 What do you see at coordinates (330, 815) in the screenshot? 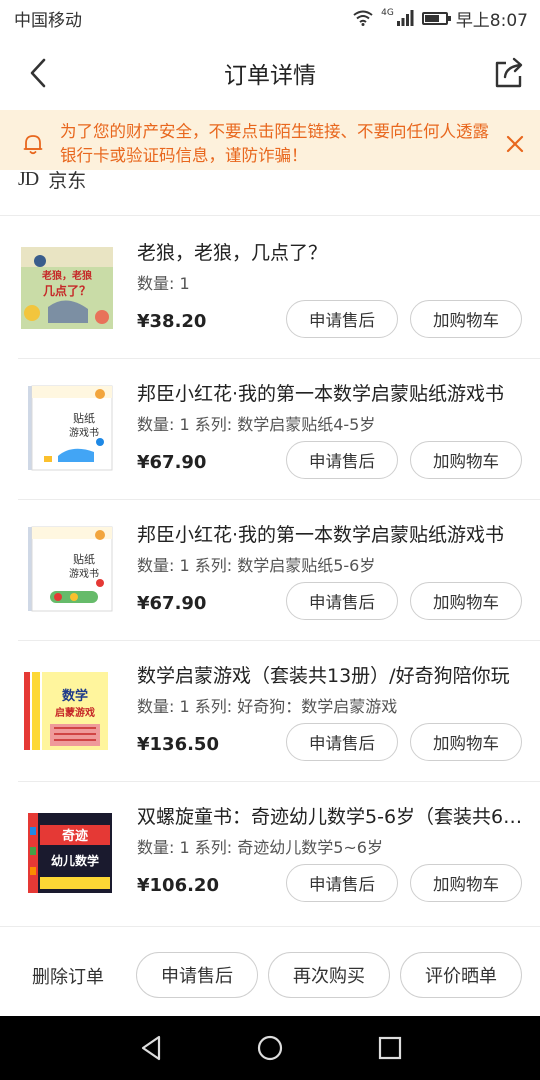
I see `product-title: 双螺旋童书：奇迹幼儿数学5-6岁（套装共6册）` at bounding box center [330, 815].